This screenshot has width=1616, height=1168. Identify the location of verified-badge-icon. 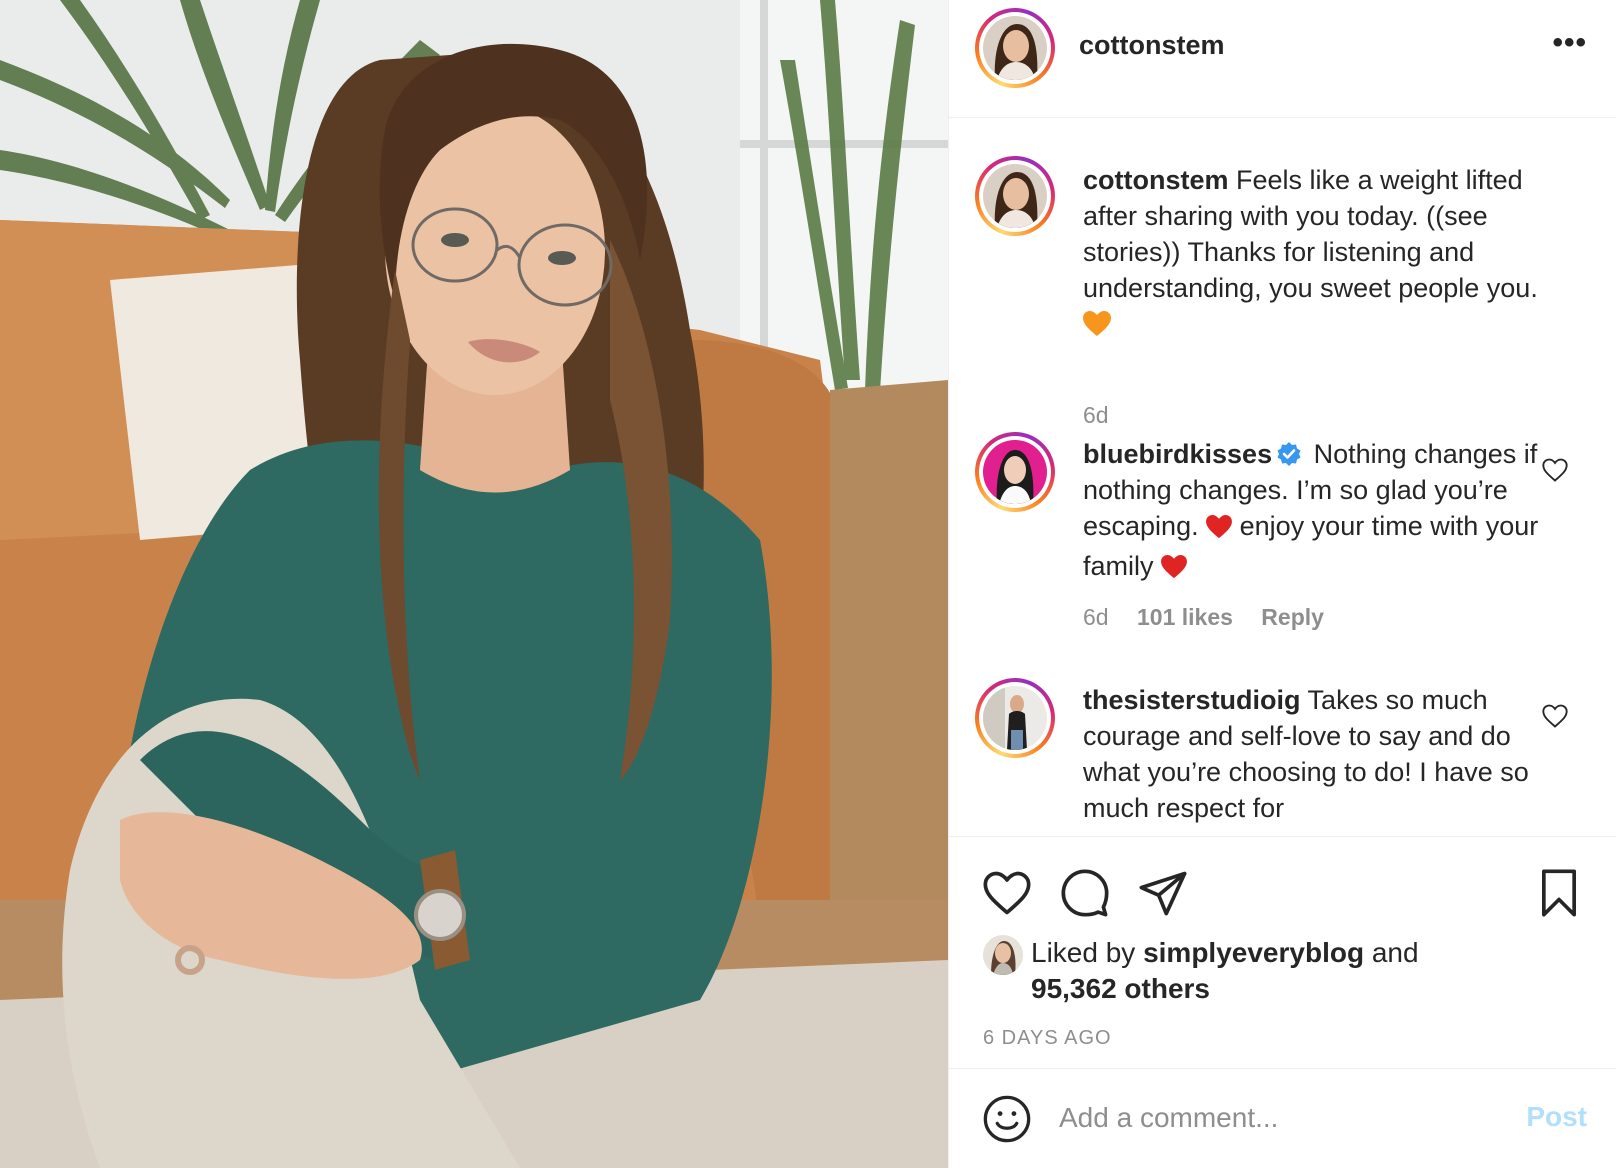
(1289, 453).